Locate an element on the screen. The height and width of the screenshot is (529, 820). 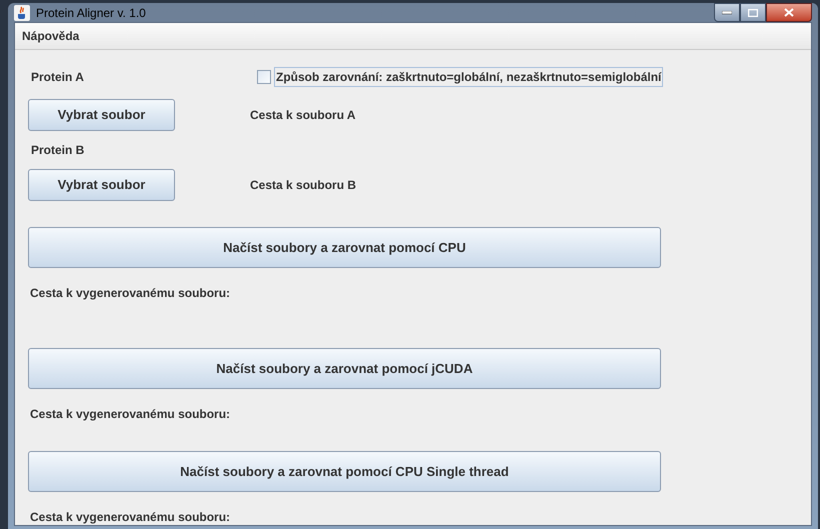
close-icon is located at coordinates (789, 12).